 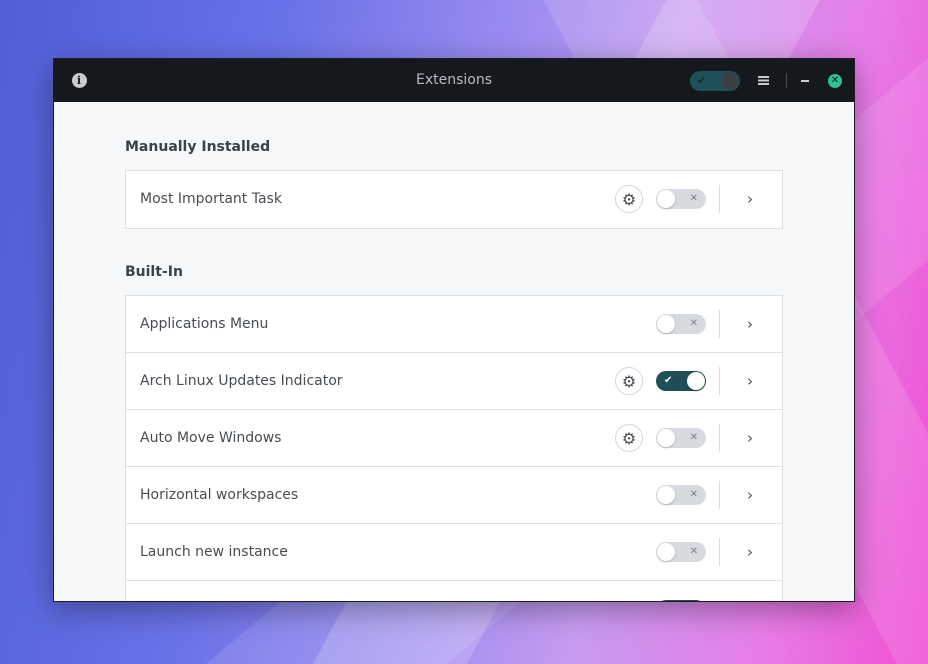 I want to click on global-toggle-track: ✔, so click(x=715, y=80).